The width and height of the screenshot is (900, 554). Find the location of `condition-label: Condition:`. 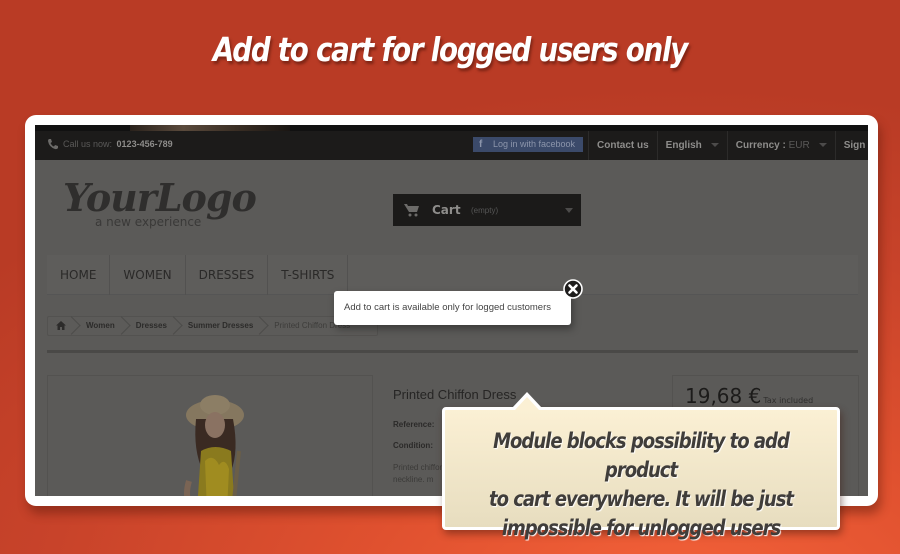

condition-label: Condition: is located at coordinates (413, 445).